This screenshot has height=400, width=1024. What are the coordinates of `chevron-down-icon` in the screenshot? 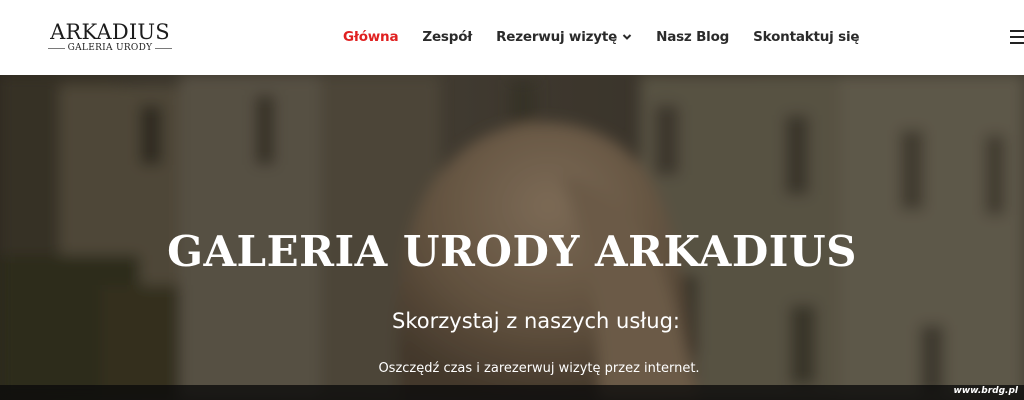 It's located at (627, 37).